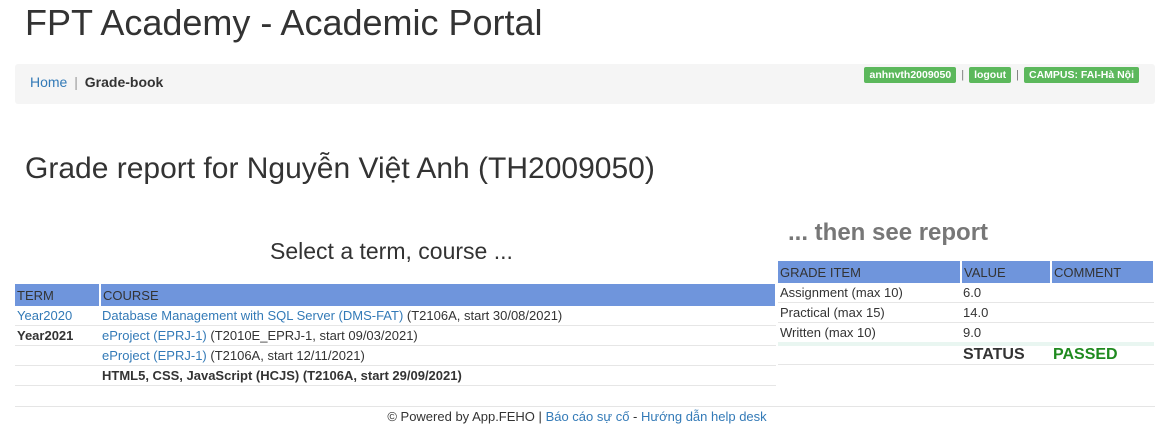 This screenshot has width=1170, height=427. Describe the element at coordinates (1006, 333) in the screenshot. I see `grade-item-value: 9.0` at that location.